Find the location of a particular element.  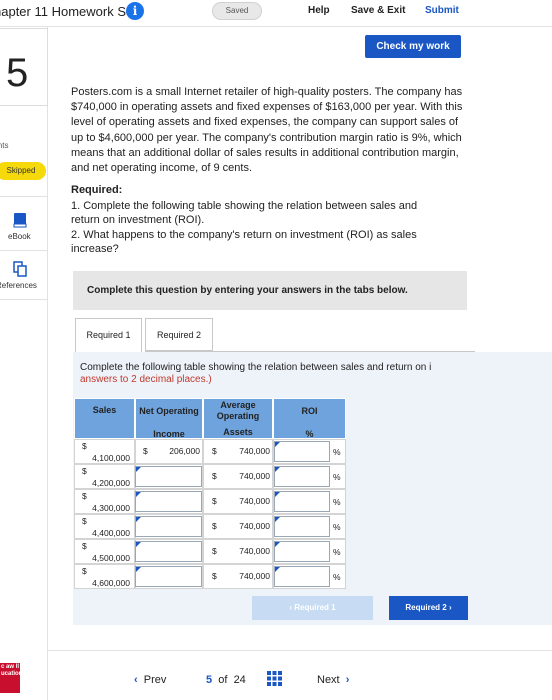

noi-column-header: Net Operating Income is located at coordinates (169, 418).